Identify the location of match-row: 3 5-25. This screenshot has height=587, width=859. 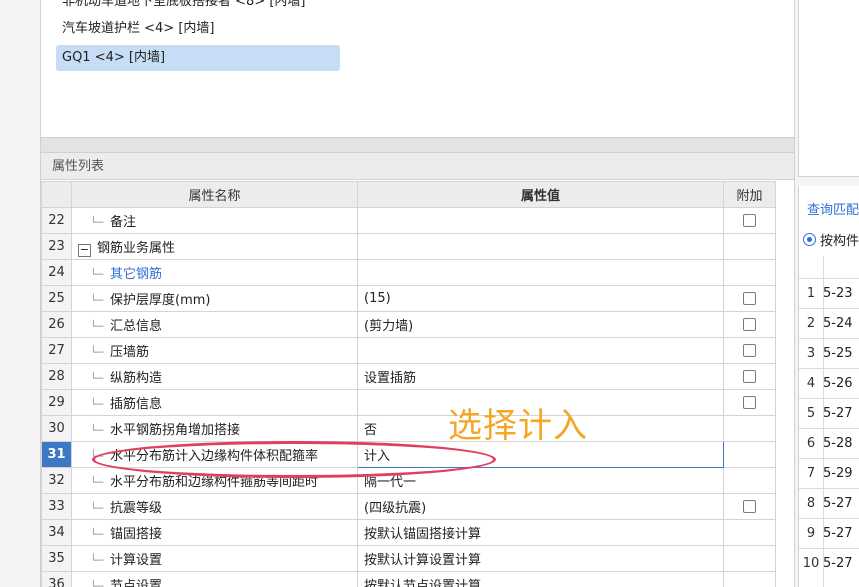
(829, 353).